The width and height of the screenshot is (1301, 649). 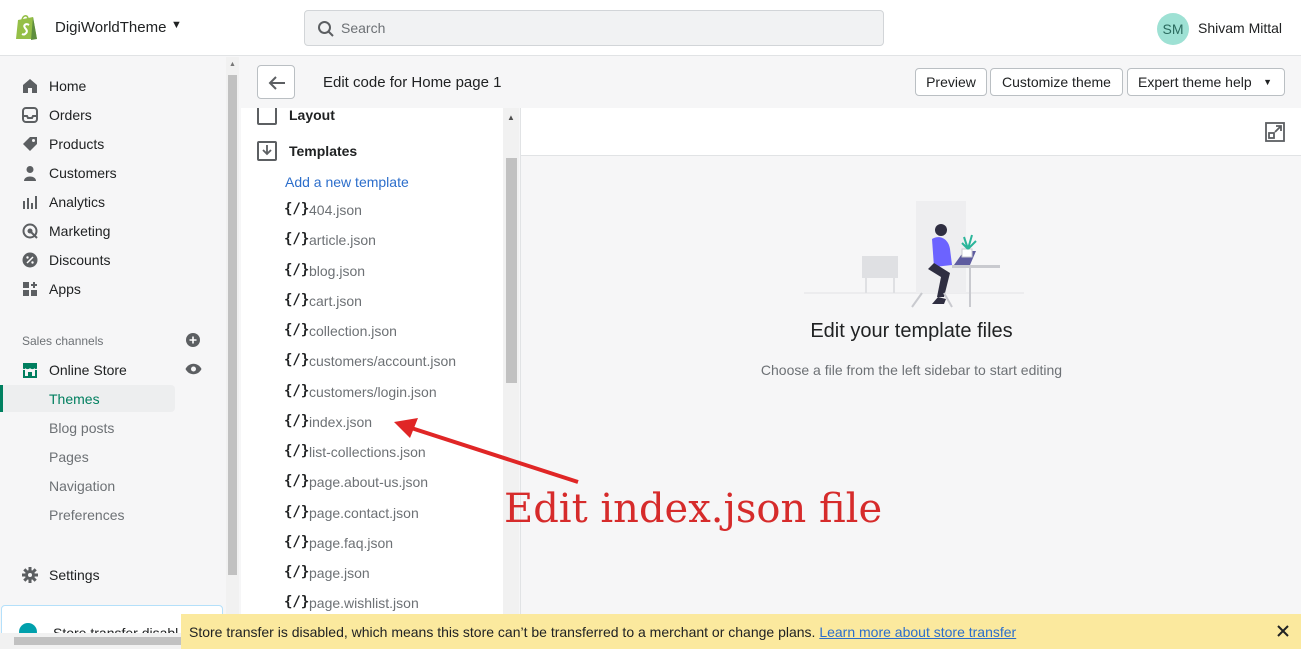 What do you see at coordinates (1275, 132) in the screenshot?
I see `expand-icon` at bounding box center [1275, 132].